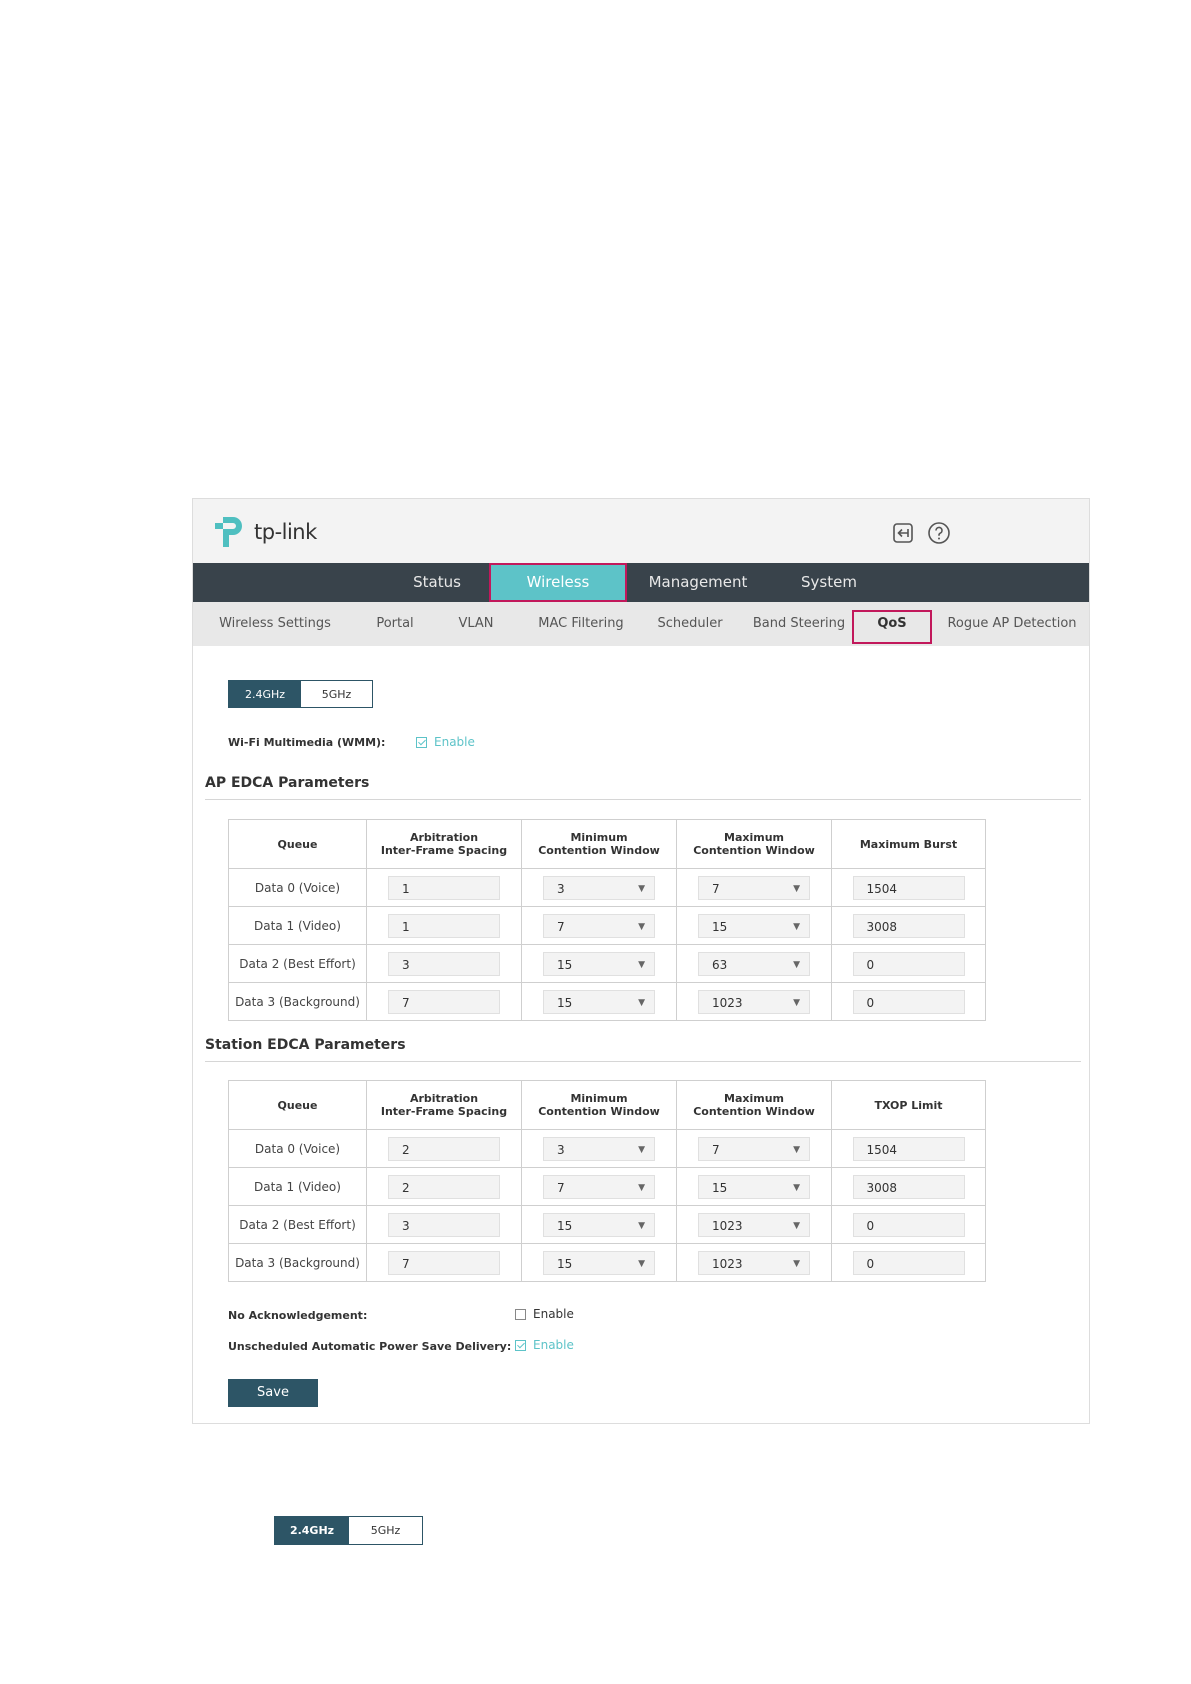 This screenshot has width=1191, height=1684. Describe the element at coordinates (641, 531) in the screenshot. I see `header: tp-link` at that location.